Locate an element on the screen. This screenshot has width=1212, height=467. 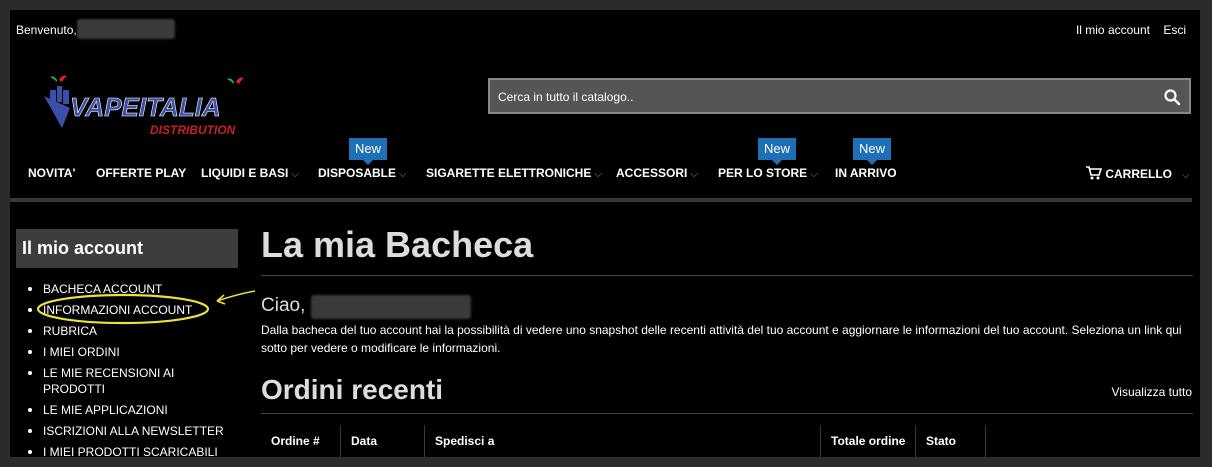
column-status: Stato is located at coordinates (951, 441).